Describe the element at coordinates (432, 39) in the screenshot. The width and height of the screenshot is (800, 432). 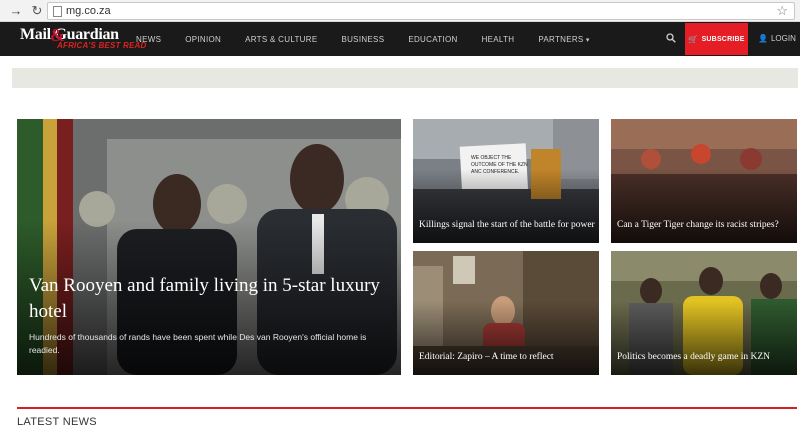
I see `nav-education: EDUCATION` at that location.